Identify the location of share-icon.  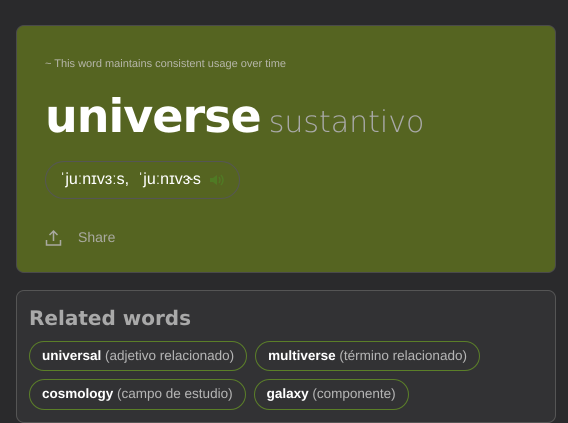
(53, 237).